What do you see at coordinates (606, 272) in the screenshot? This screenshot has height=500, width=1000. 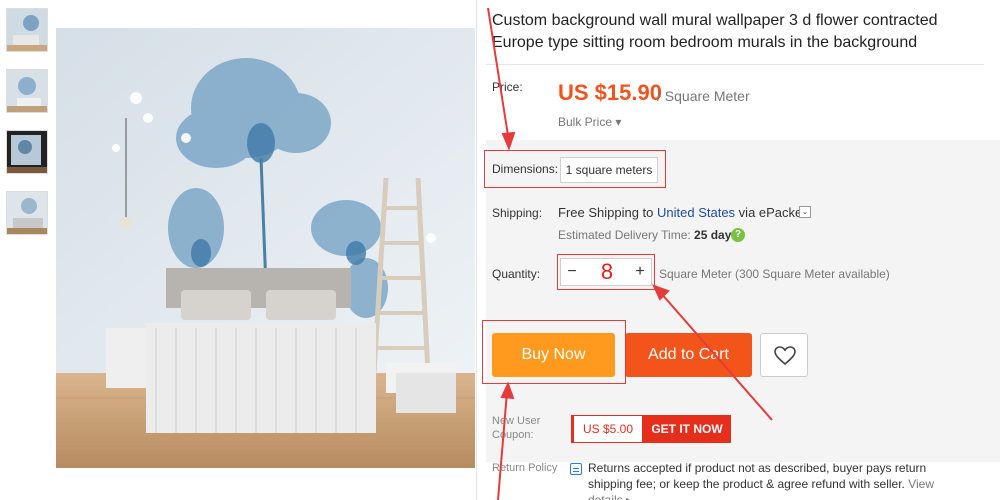 I see `quantity-annotation-box` at bounding box center [606, 272].